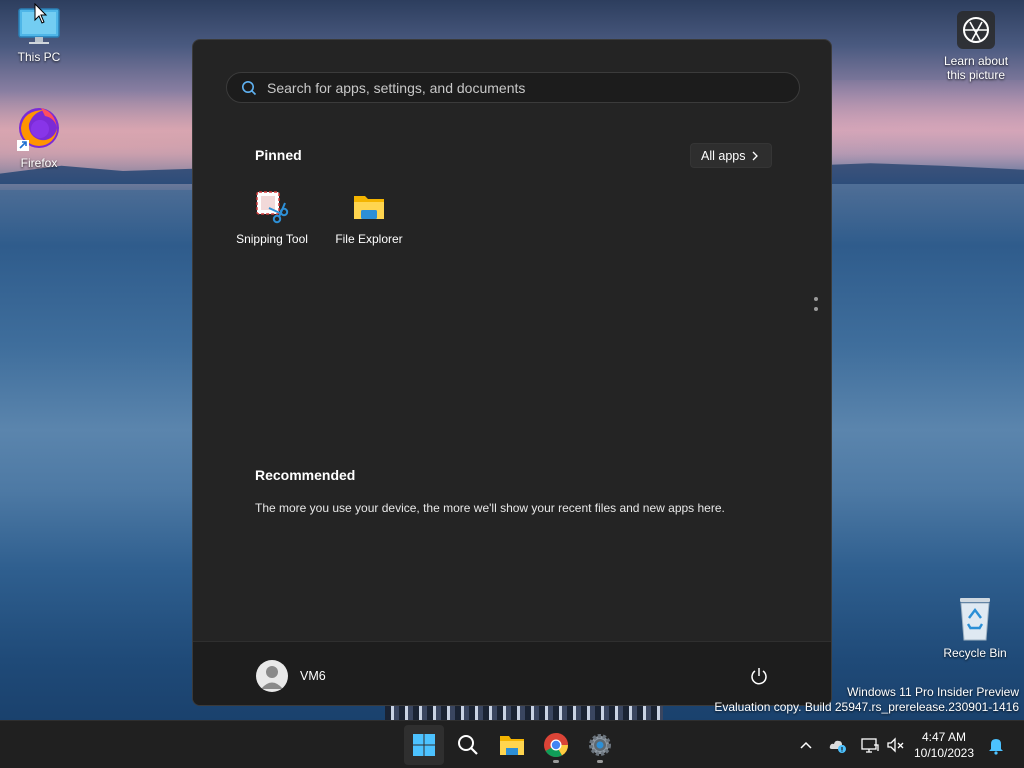 The height and width of the screenshot is (768, 1024). Describe the element at coordinates (870, 745) in the screenshot. I see `network-icon` at that location.